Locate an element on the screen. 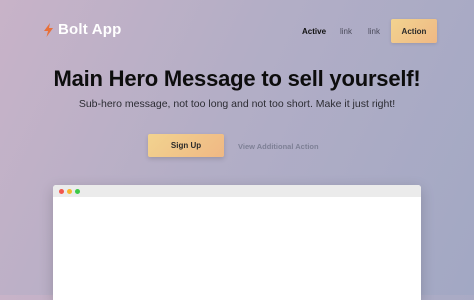 Image resolution: width=474 pixels, height=300 pixels. view-additional-action-link: View Additional Action is located at coordinates (278, 146).